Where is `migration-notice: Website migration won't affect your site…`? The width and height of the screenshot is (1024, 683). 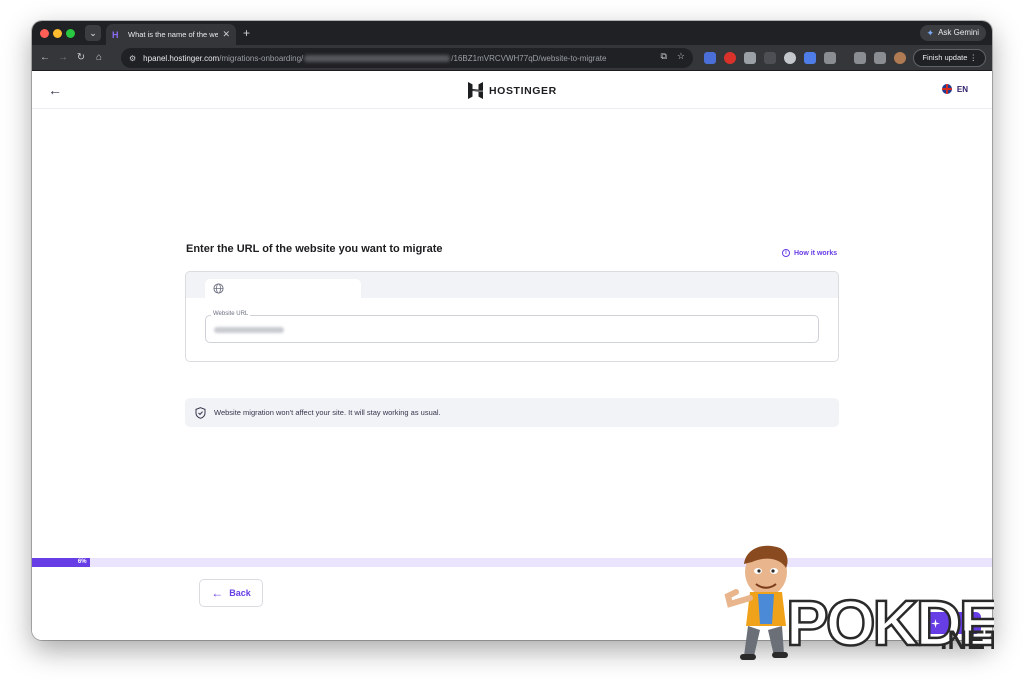 migration-notice: Website migration won't affect your site… is located at coordinates (512, 412).